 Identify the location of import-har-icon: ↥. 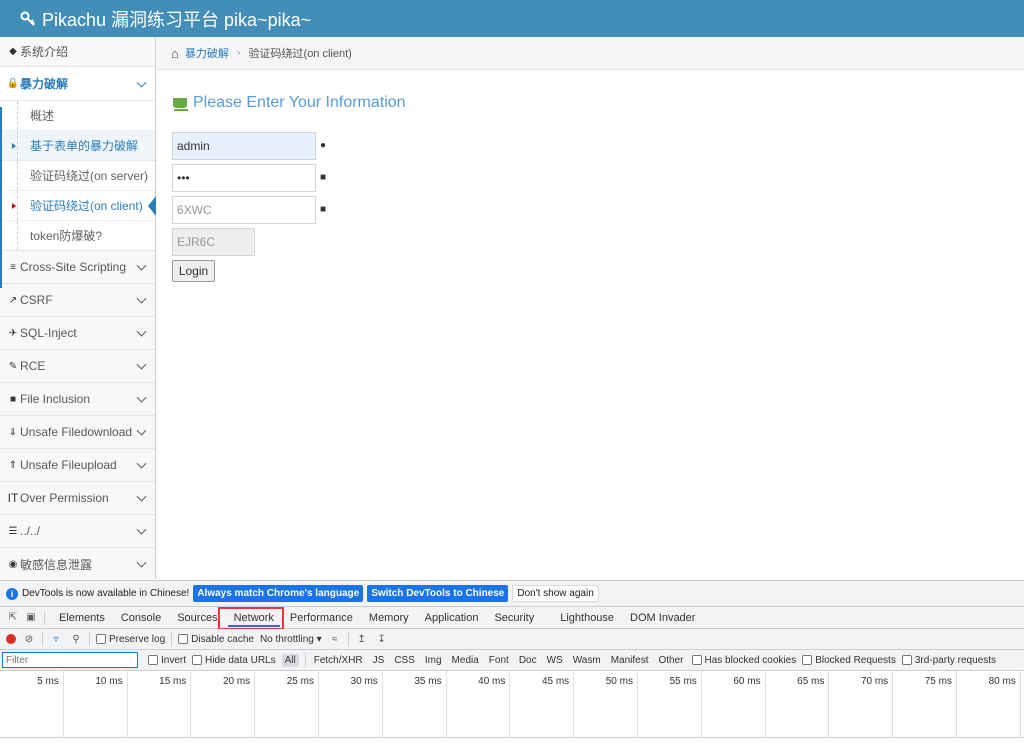
(362, 639).